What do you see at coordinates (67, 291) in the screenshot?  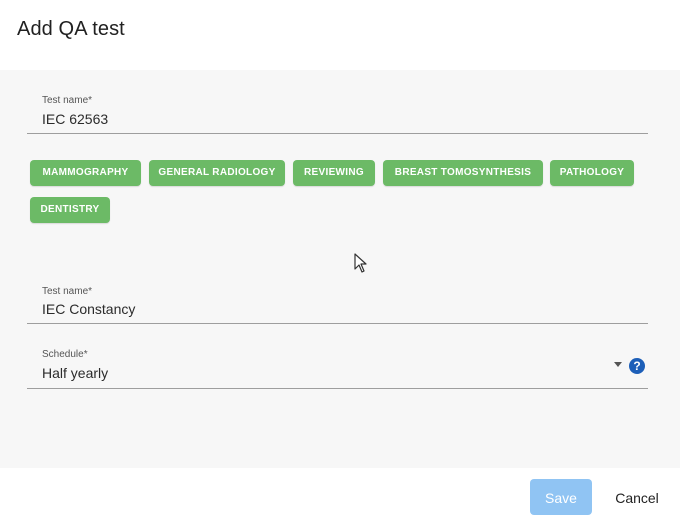 I see `test-name-label-2: Test name*` at bounding box center [67, 291].